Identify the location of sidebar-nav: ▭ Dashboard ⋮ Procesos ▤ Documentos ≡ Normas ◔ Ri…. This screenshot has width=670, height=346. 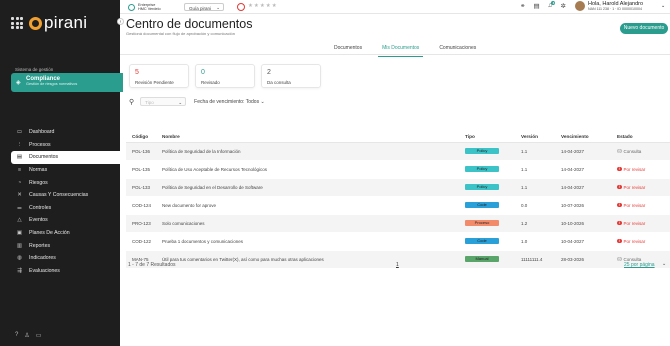
(65, 201).